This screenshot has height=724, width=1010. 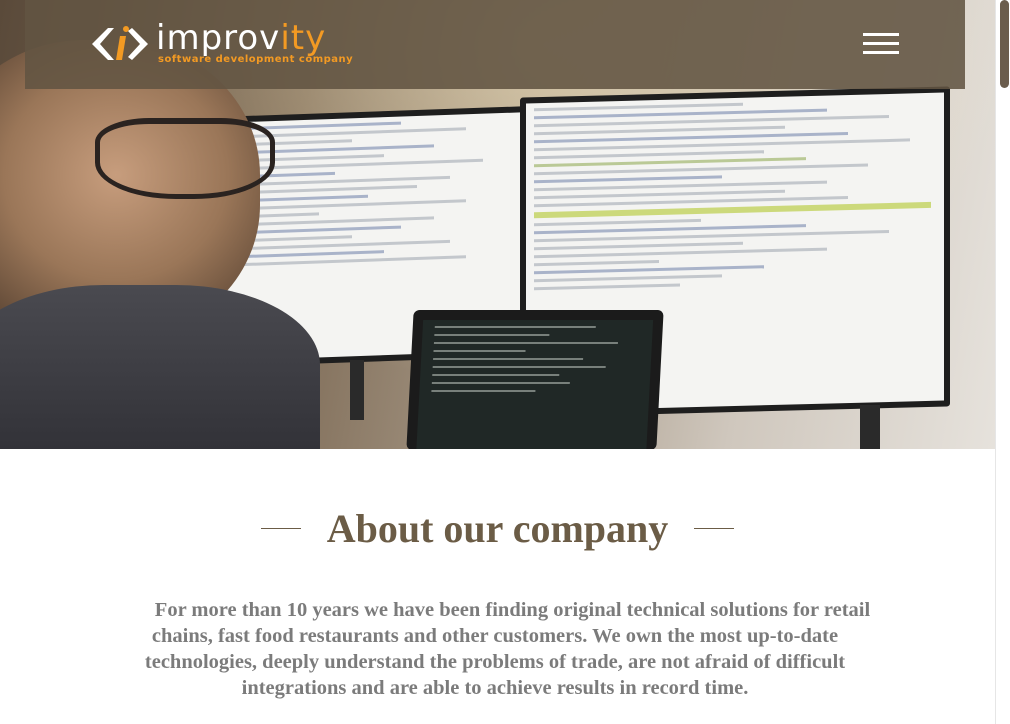 What do you see at coordinates (1002, 362) in the screenshot?
I see `scrollbar-track` at bounding box center [1002, 362].